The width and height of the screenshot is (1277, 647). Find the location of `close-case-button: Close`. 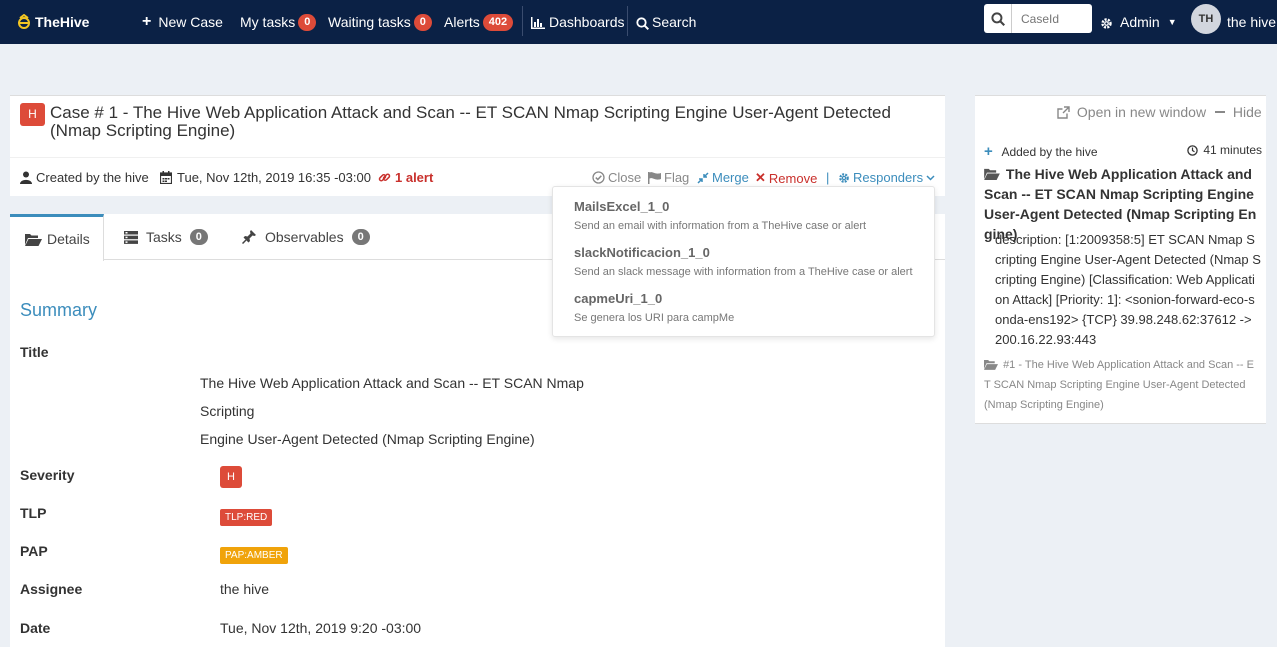

close-case-button: Close is located at coordinates (616, 177).